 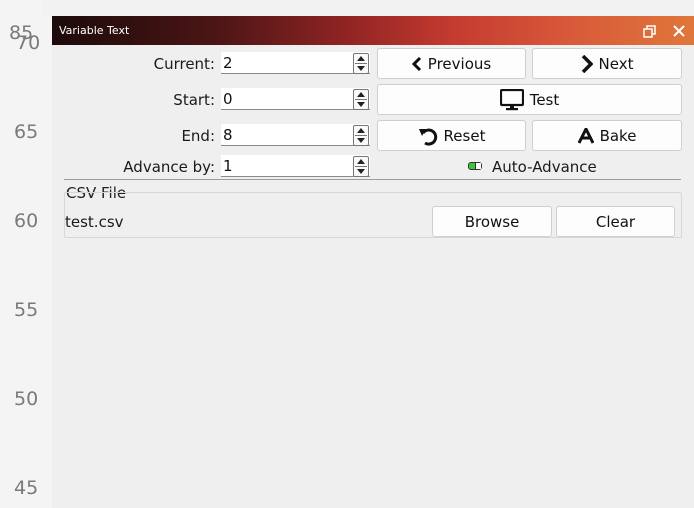 I want to click on undo-icon, so click(x=427, y=137).